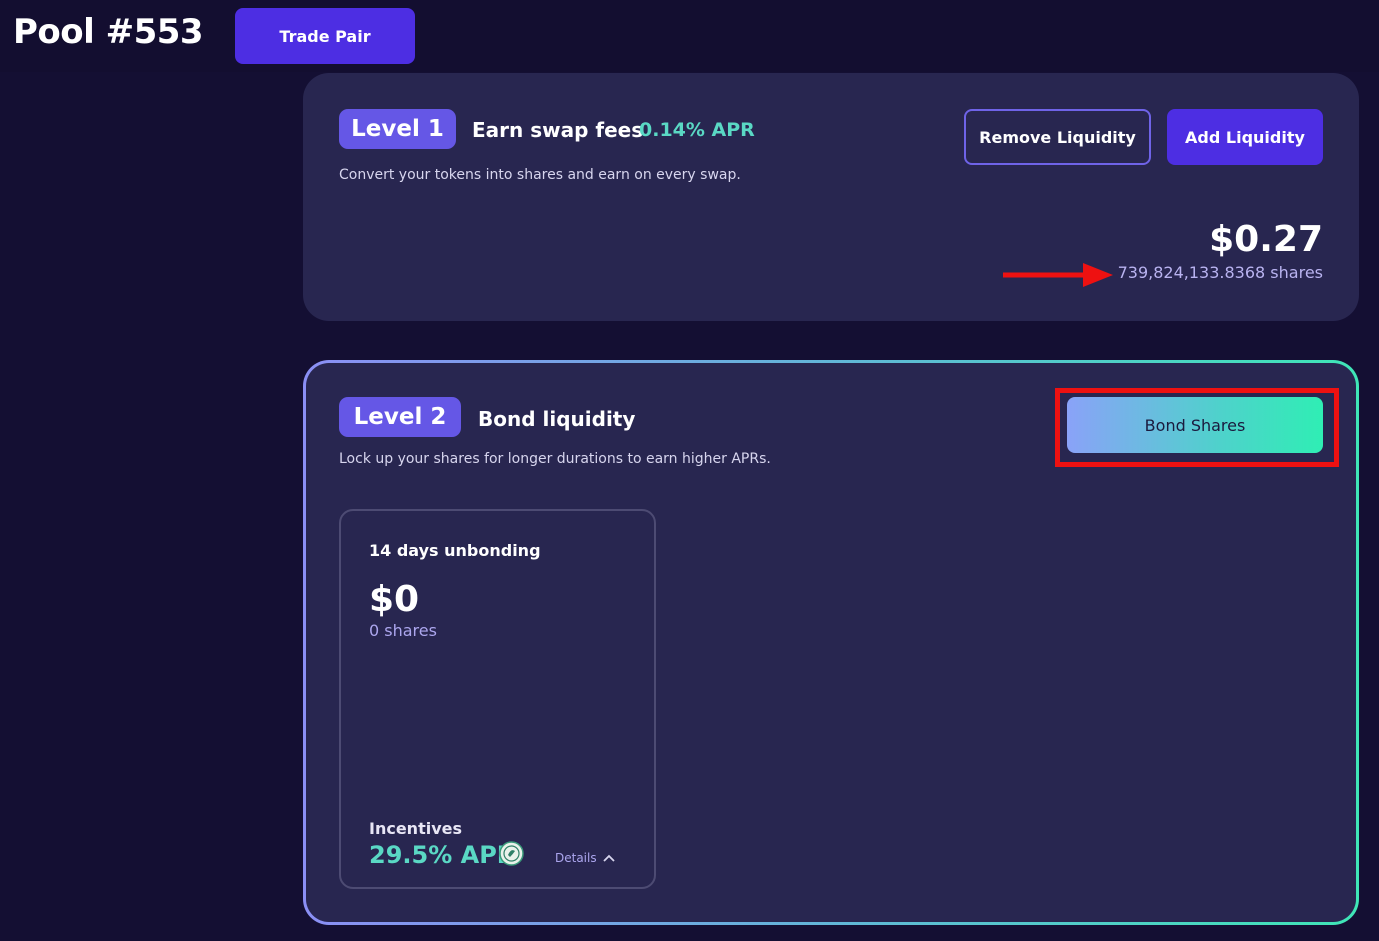 This screenshot has height=941, width=1379. What do you see at coordinates (557, 419) in the screenshot?
I see `level2-title: Bond liquidity` at bounding box center [557, 419].